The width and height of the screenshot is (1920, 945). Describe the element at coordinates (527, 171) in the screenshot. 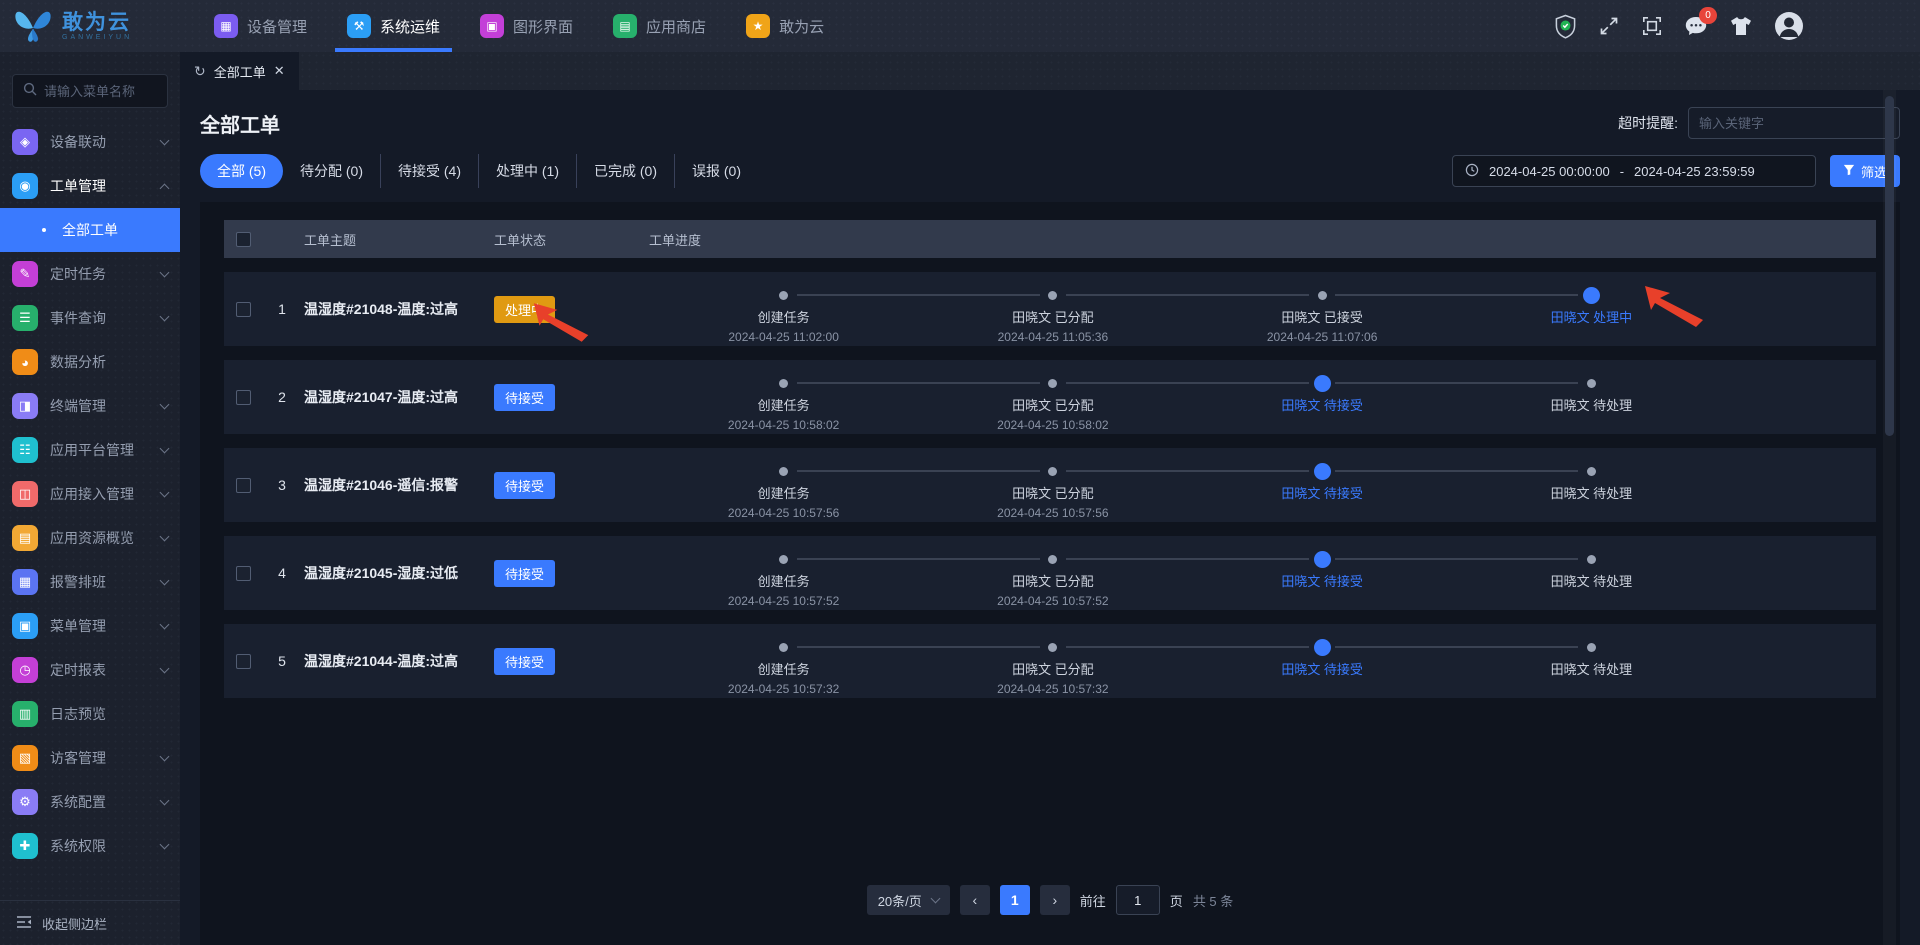

I see `filter-tab: 处理中 (1)` at that location.